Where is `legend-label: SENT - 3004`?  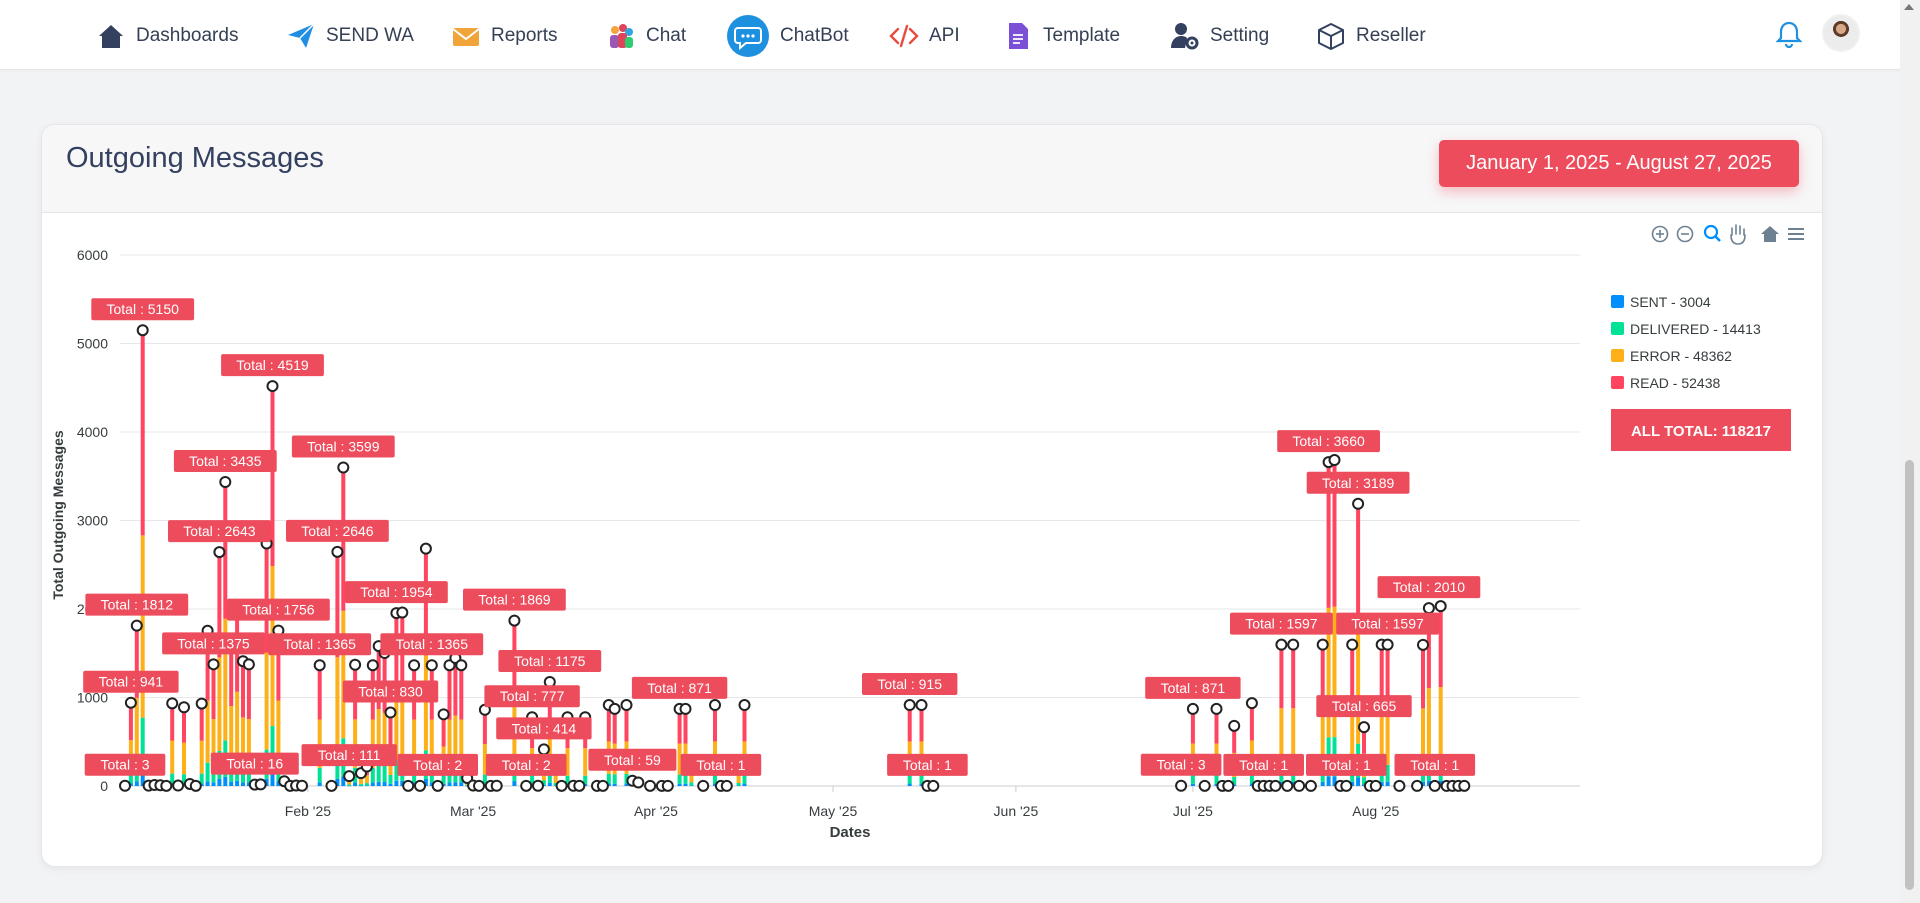 legend-label: SENT - 3004 is located at coordinates (1670, 302).